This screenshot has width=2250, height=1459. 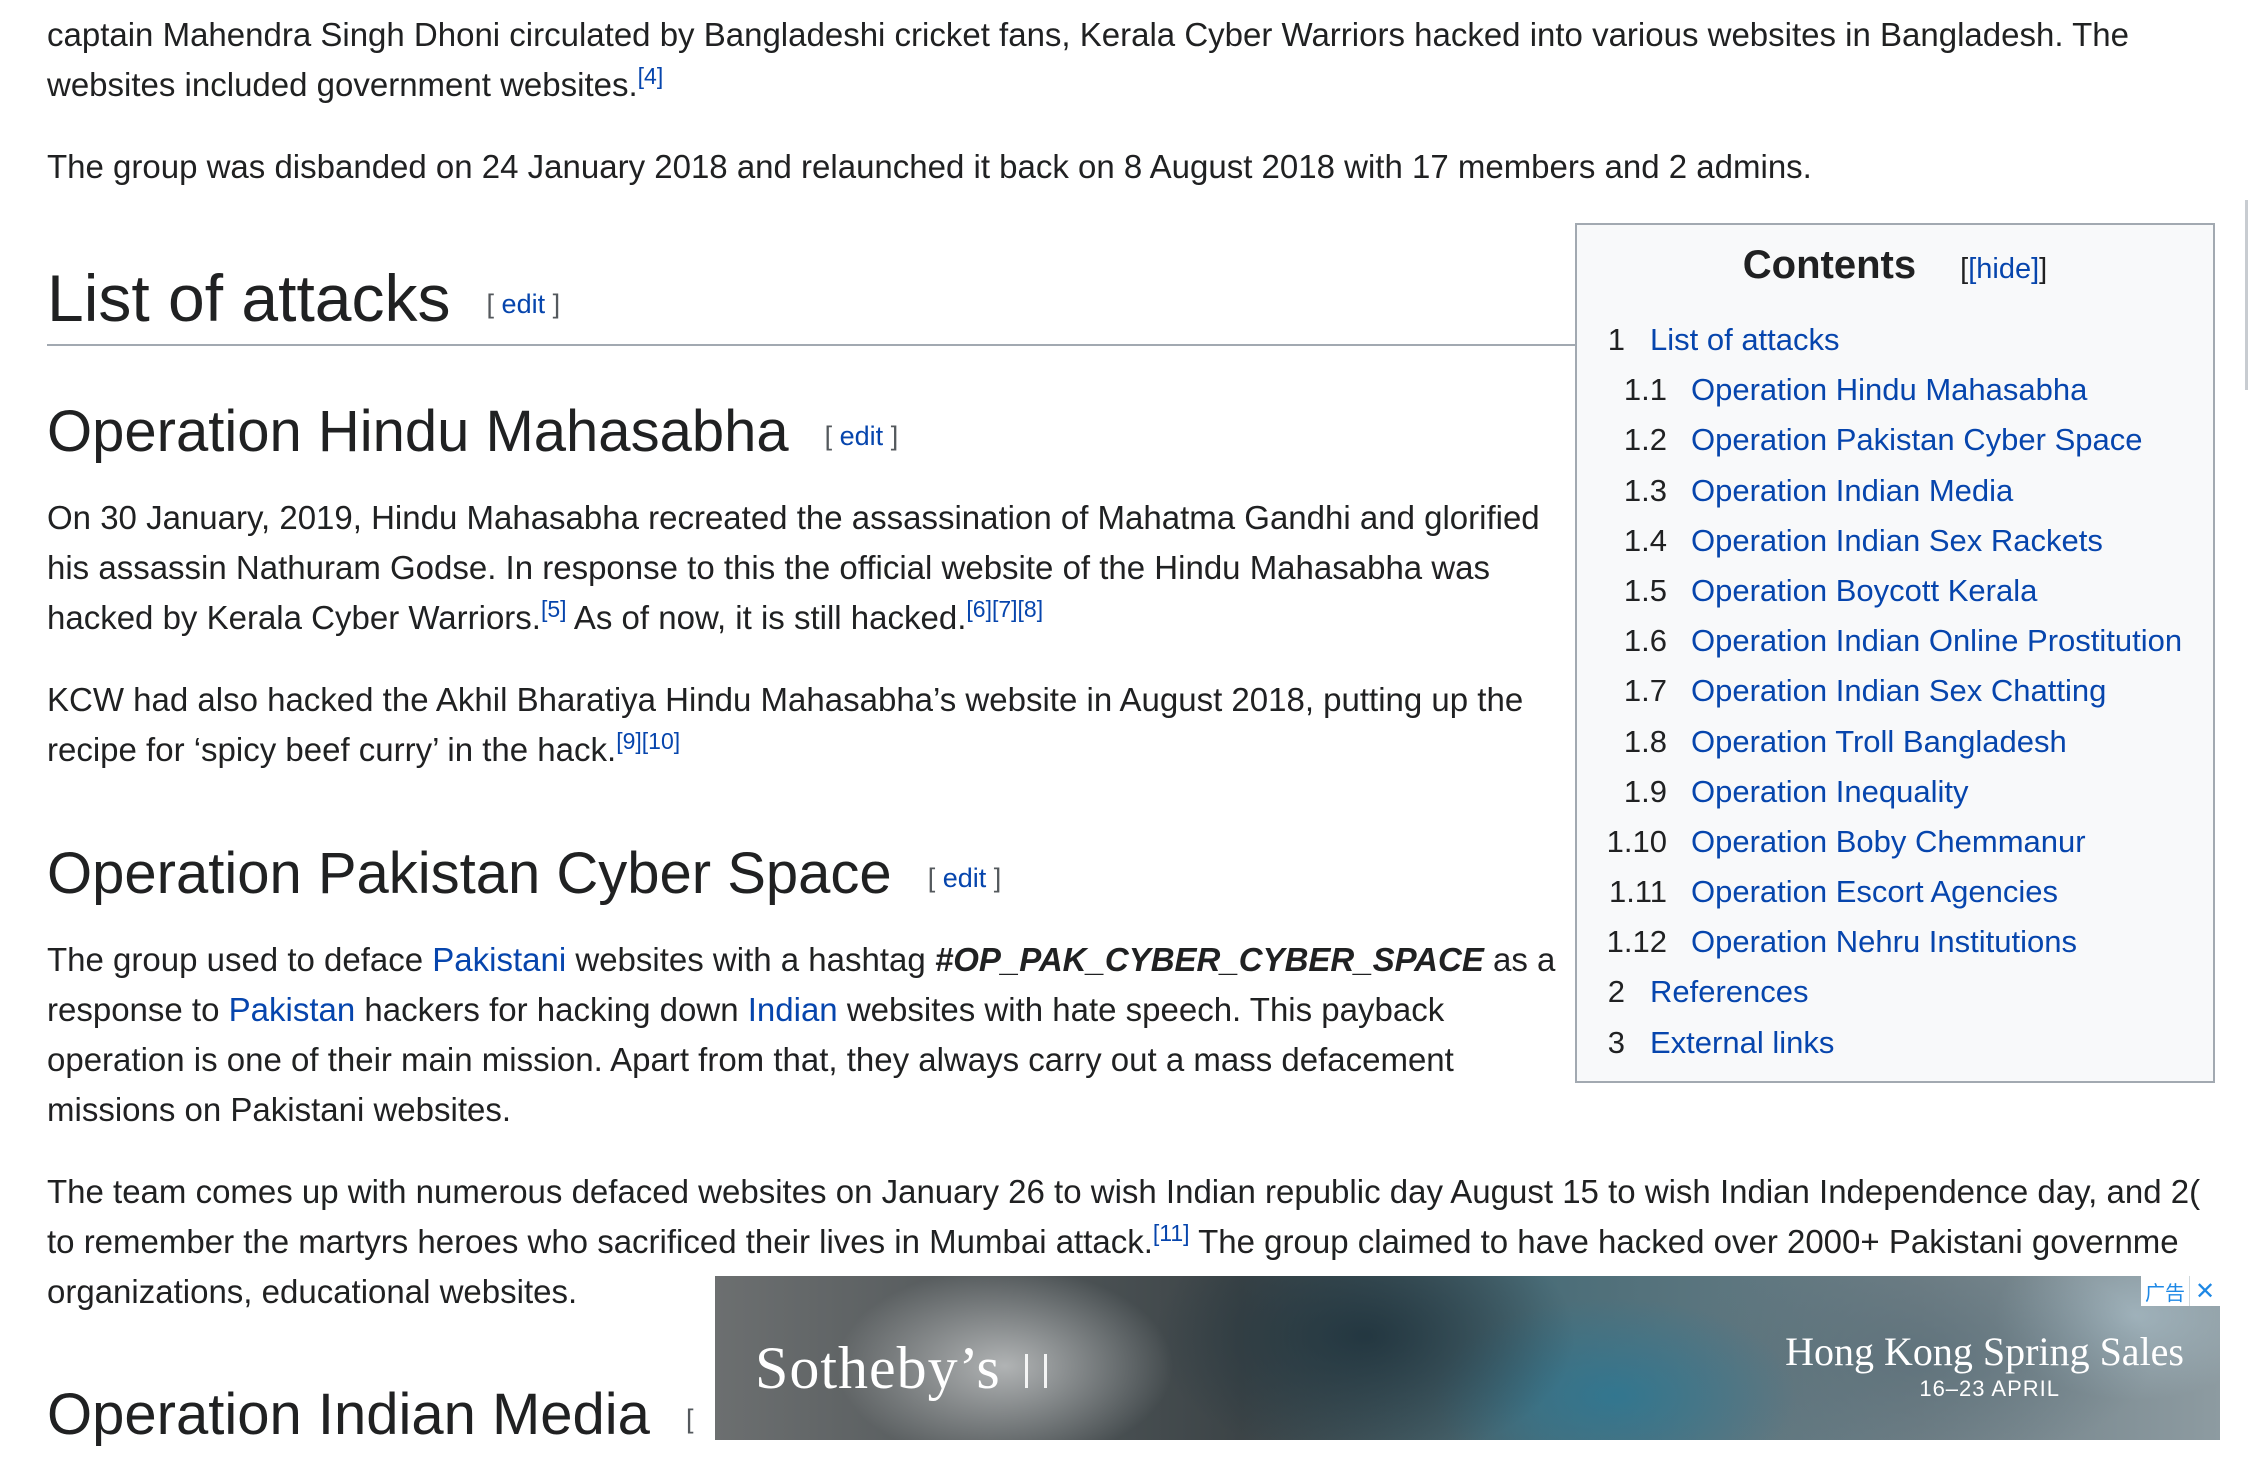 What do you see at coordinates (1889, 390) in the screenshot?
I see `toc-item-link: Operation Hindu Mahasabha` at bounding box center [1889, 390].